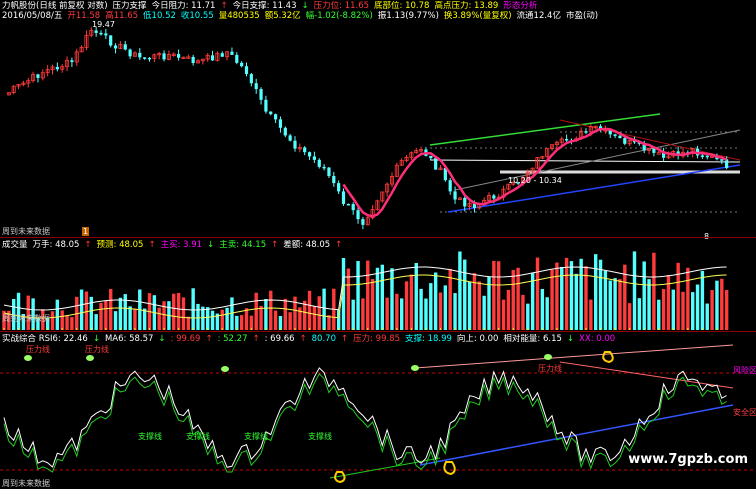  Describe the element at coordinates (428, 339) in the screenshot. I see `indicator-header-item-13: 支撑: 18.99` at that location.